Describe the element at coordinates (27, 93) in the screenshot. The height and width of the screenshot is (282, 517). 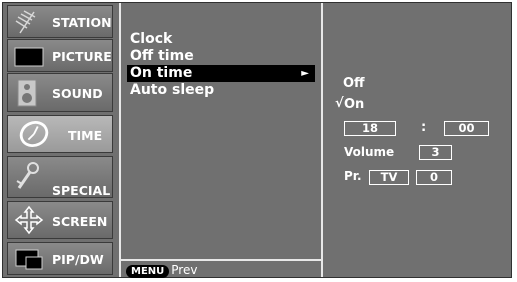
I see `speaker-icon` at that location.